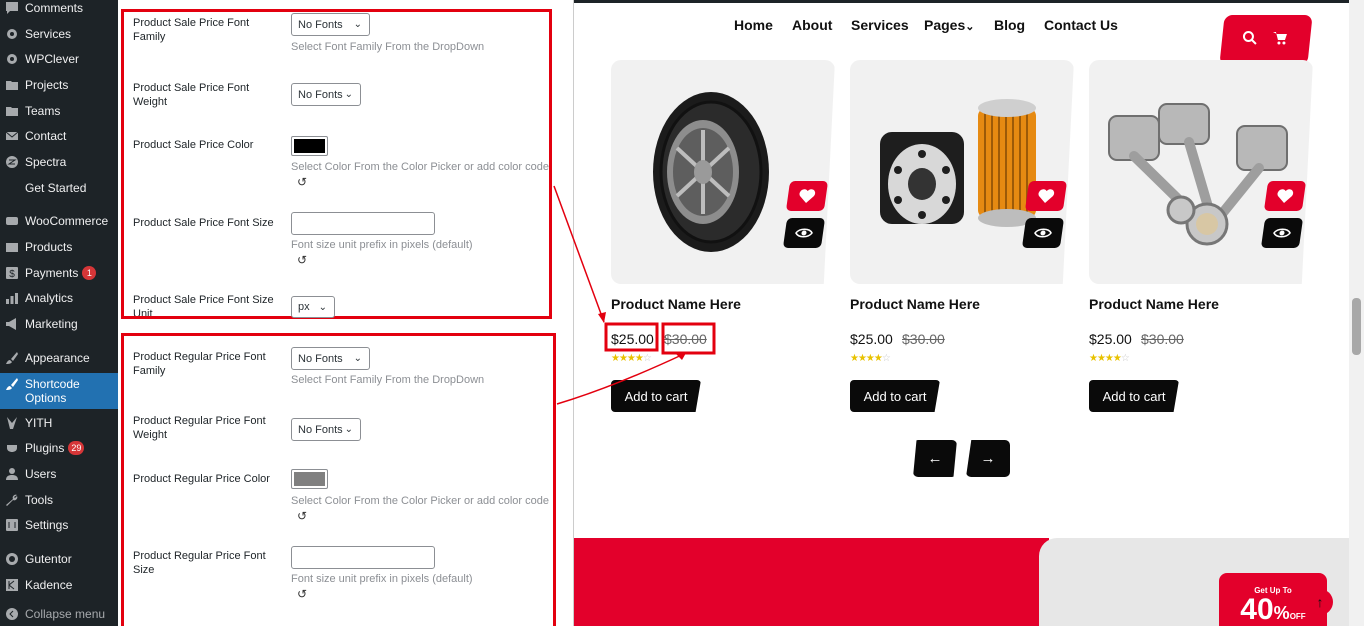 The image size is (1364, 626). I want to click on notification-badge: 1, so click(89, 273).